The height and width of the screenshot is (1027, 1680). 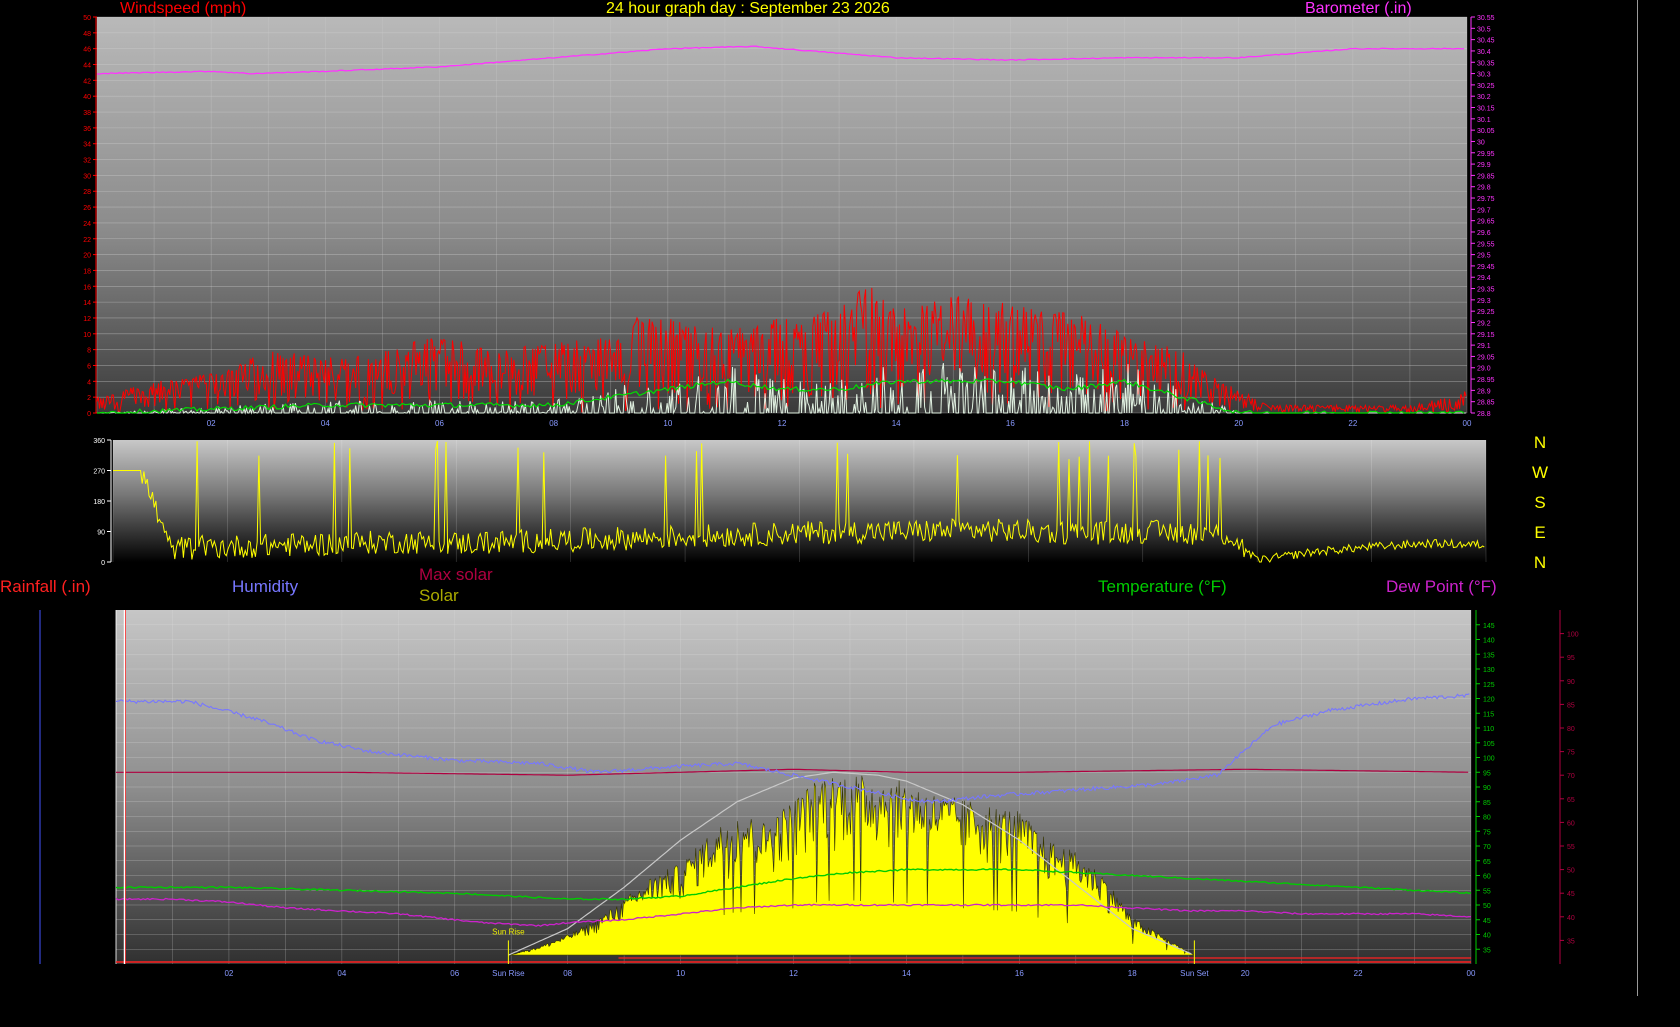 I want to click on direction-tick-label: 180, so click(x=99, y=502).